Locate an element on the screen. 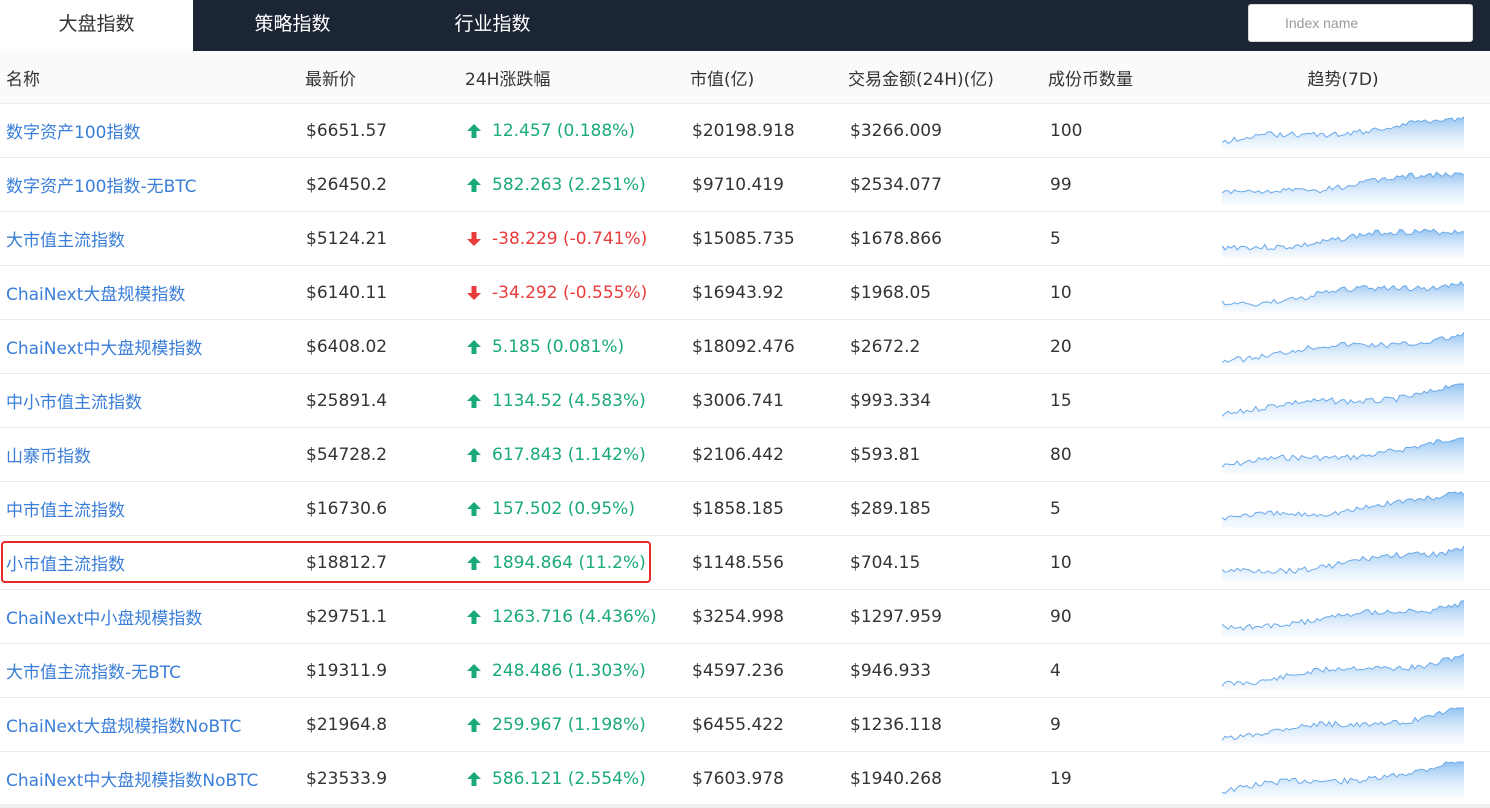  change-cell: 157.502 (0.95%) is located at coordinates (550, 508).